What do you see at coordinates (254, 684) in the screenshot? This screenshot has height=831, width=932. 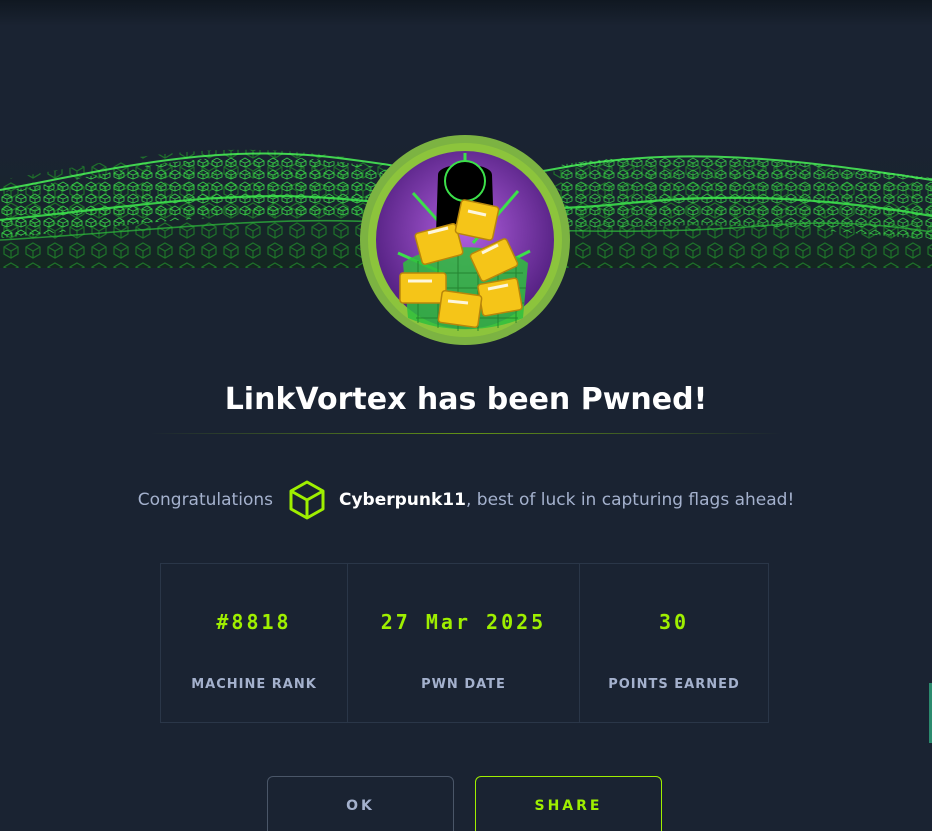 I see `stat-label: MACHINE RANK` at bounding box center [254, 684].